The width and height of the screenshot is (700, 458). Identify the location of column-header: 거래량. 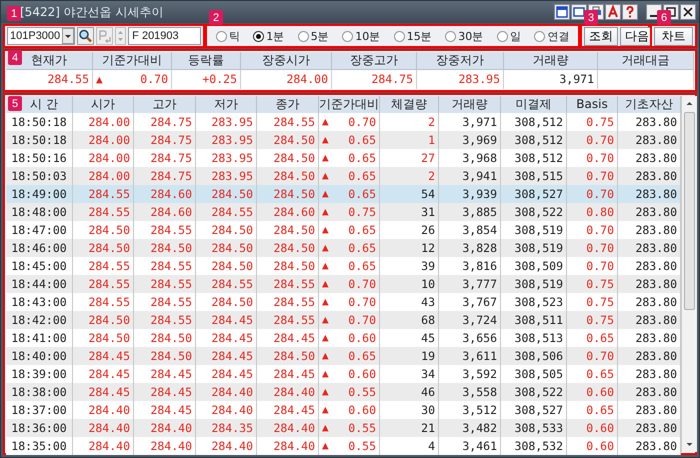
(551, 61).